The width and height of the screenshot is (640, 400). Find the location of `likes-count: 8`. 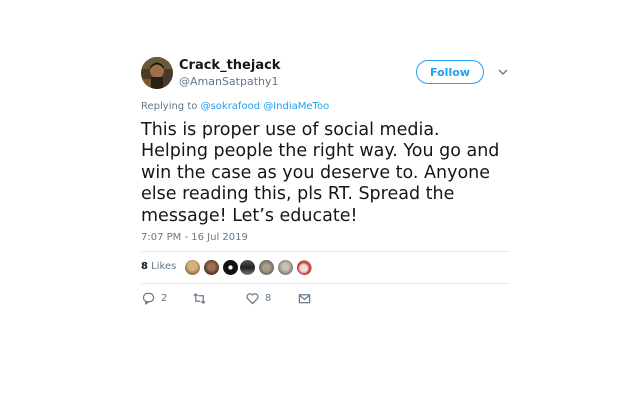

likes-count: 8 is located at coordinates (144, 266).